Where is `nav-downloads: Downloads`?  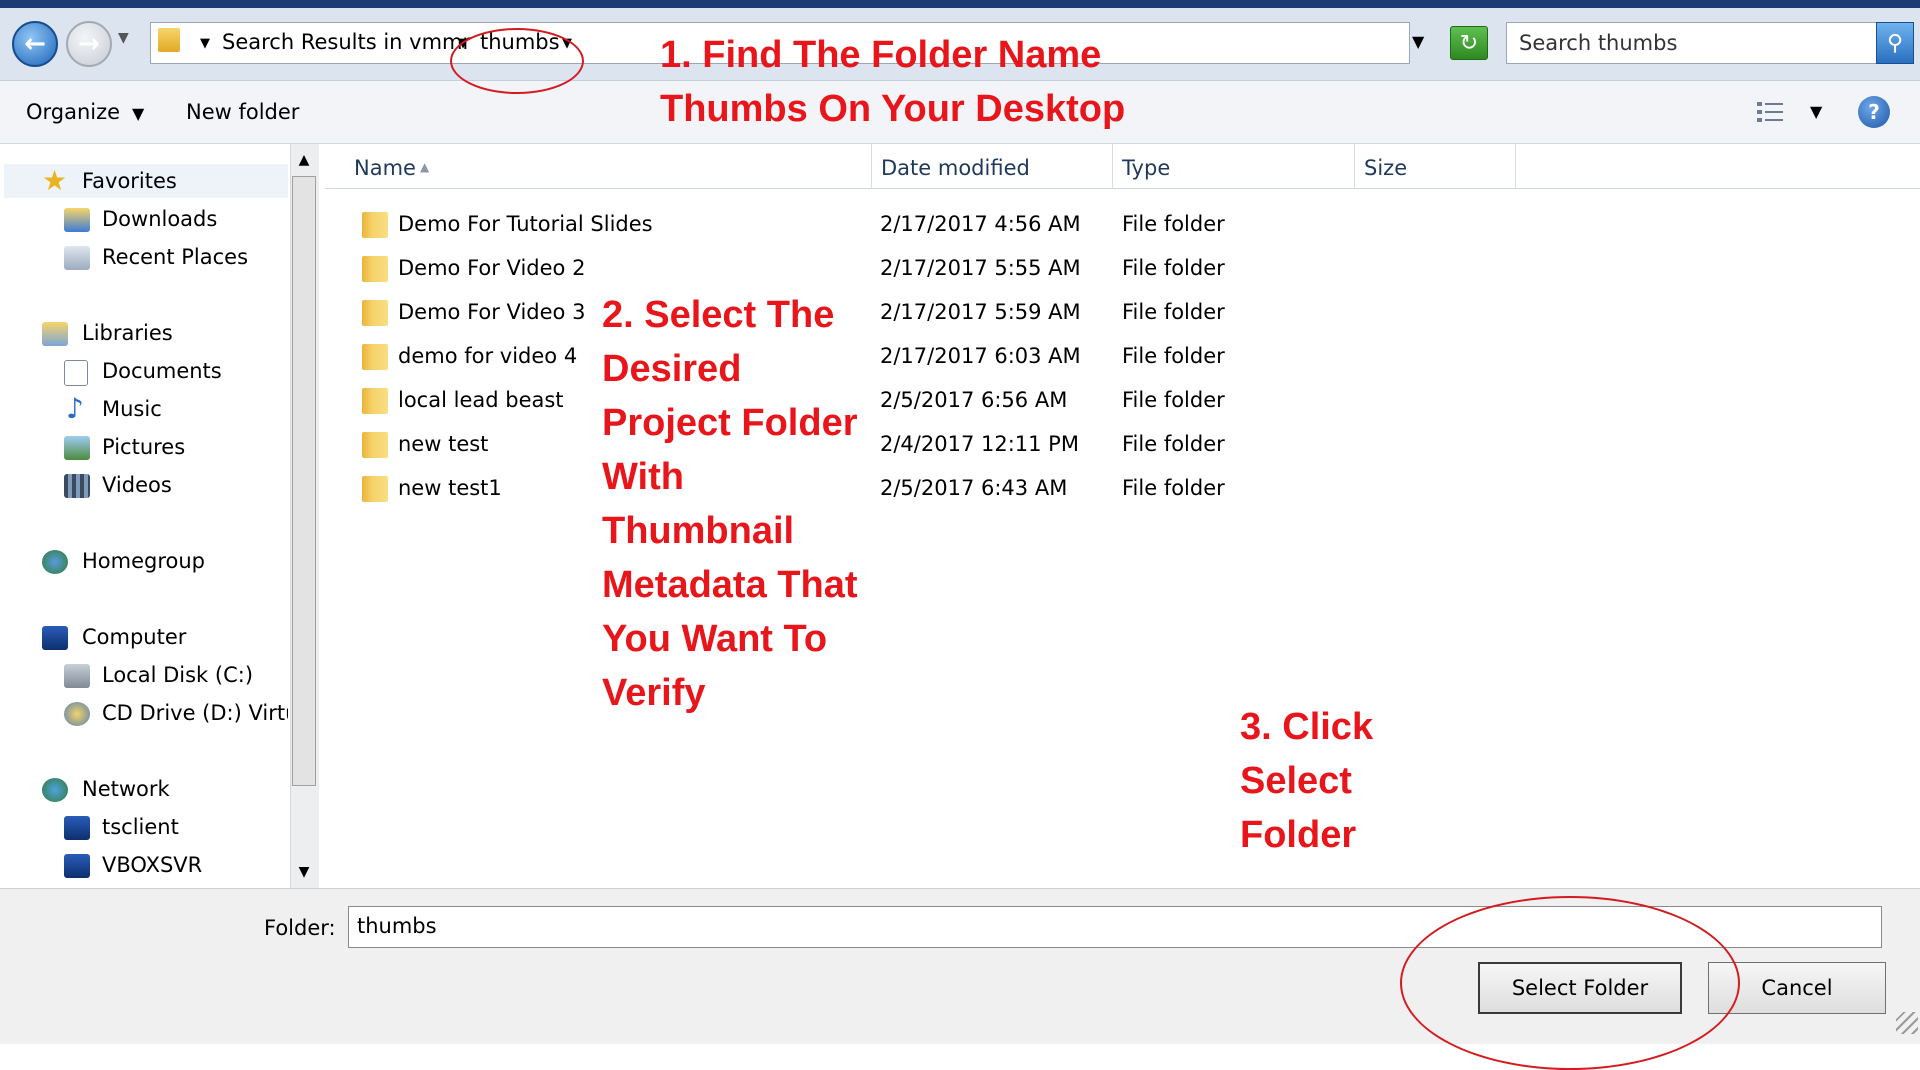 nav-downloads: Downloads is located at coordinates (159, 219).